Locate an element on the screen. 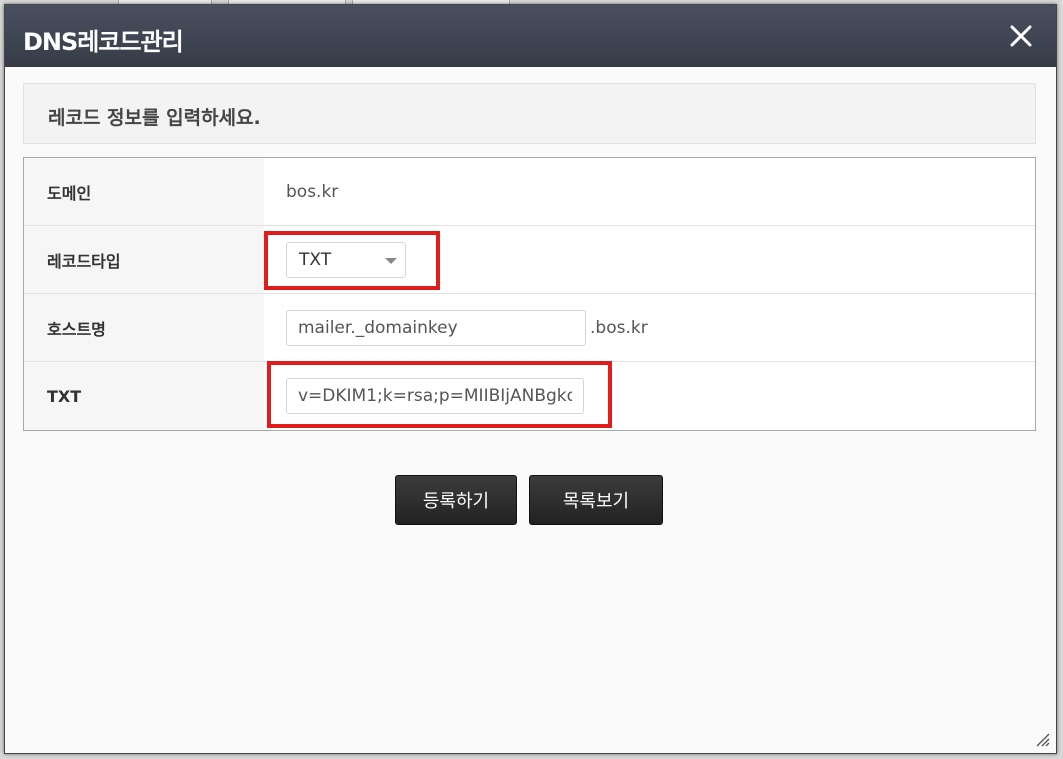 The width and height of the screenshot is (1063, 759). close-icon is located at coordinates (1021, 36).